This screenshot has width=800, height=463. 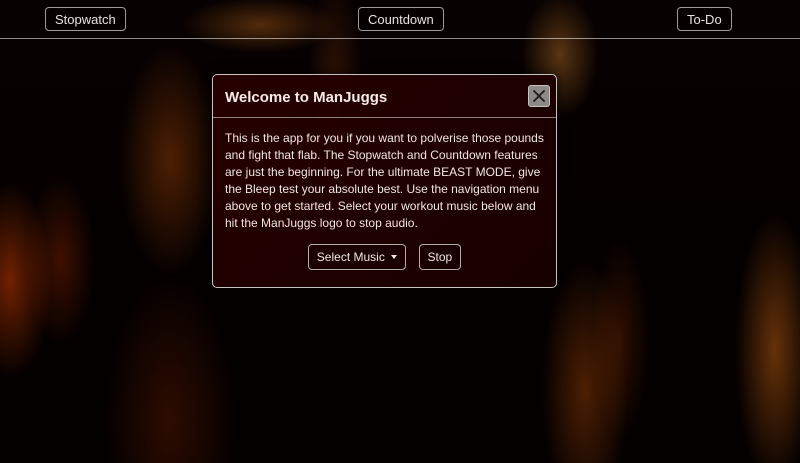 I want to click on nav-countdown-button: Countdown, so click(x=401, y=19).